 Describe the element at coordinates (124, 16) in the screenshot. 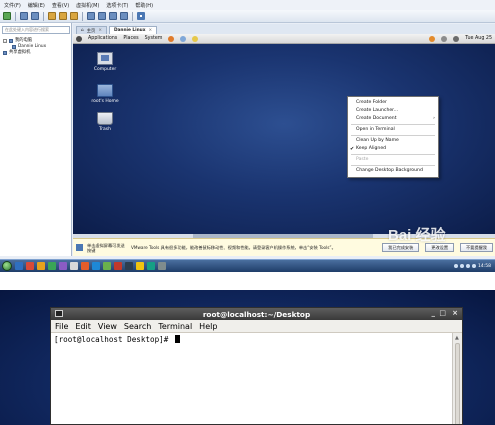

I see `unity-icon` at that location.